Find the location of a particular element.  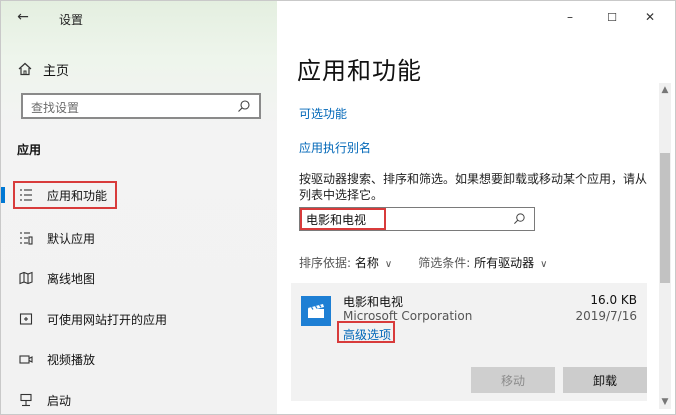

maximize-button: ☐ is located at coordinates (612, 17).